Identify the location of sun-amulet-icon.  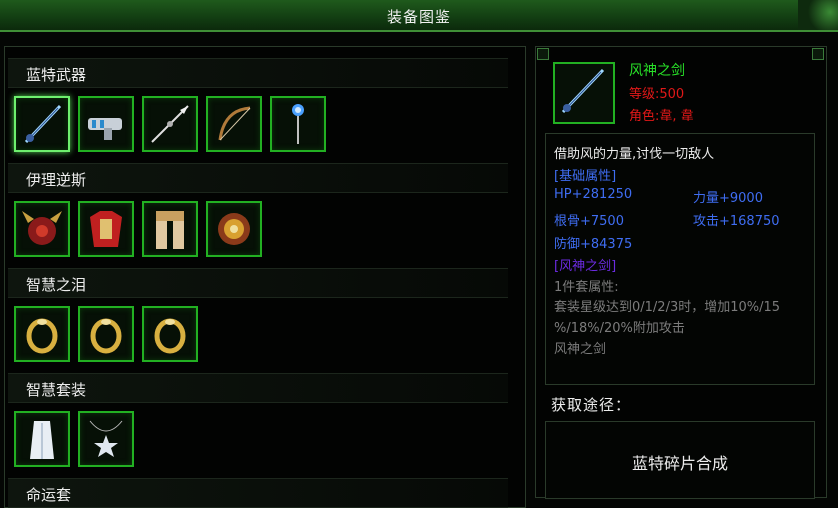
(234, 229).